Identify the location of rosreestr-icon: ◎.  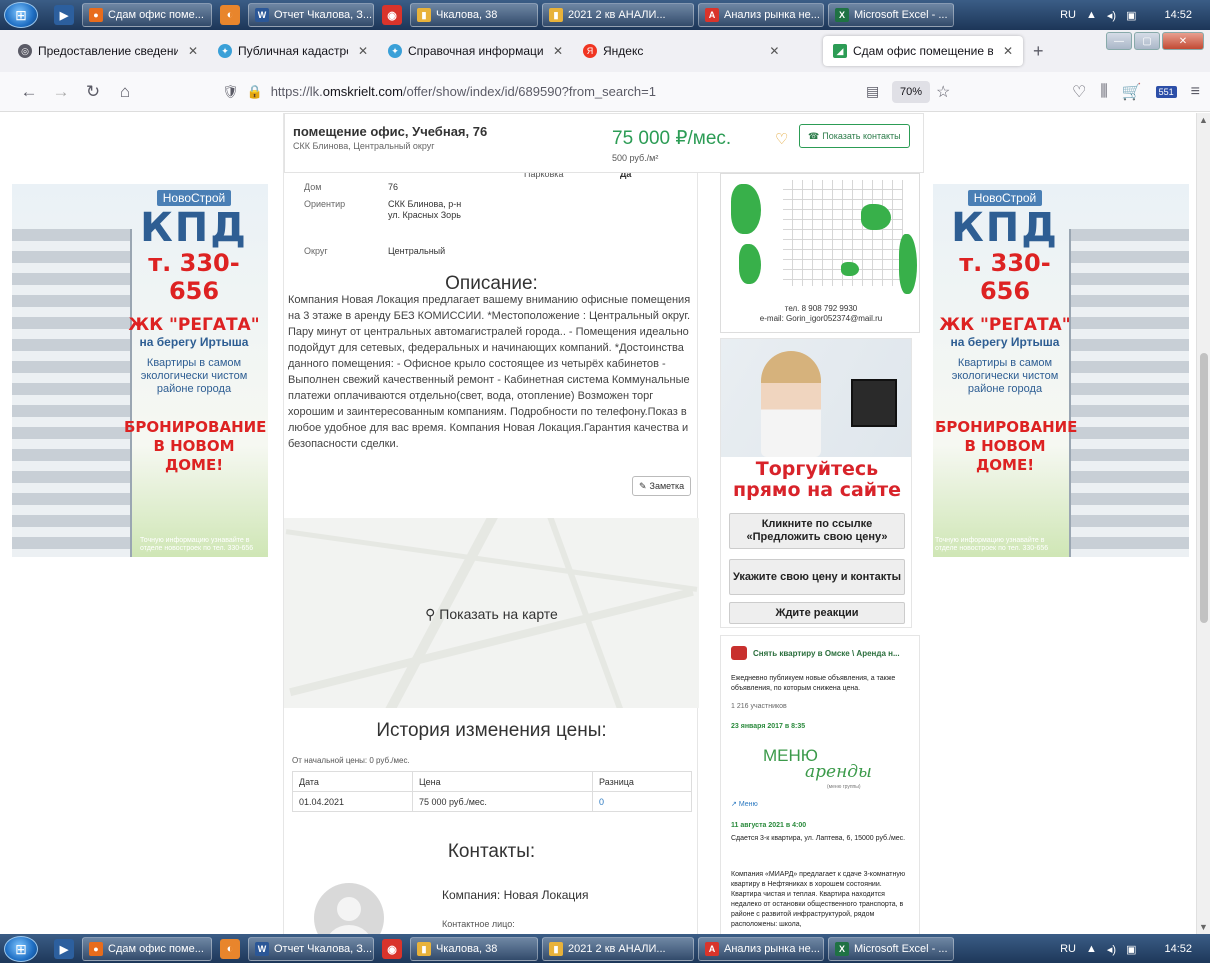
(25, 51).